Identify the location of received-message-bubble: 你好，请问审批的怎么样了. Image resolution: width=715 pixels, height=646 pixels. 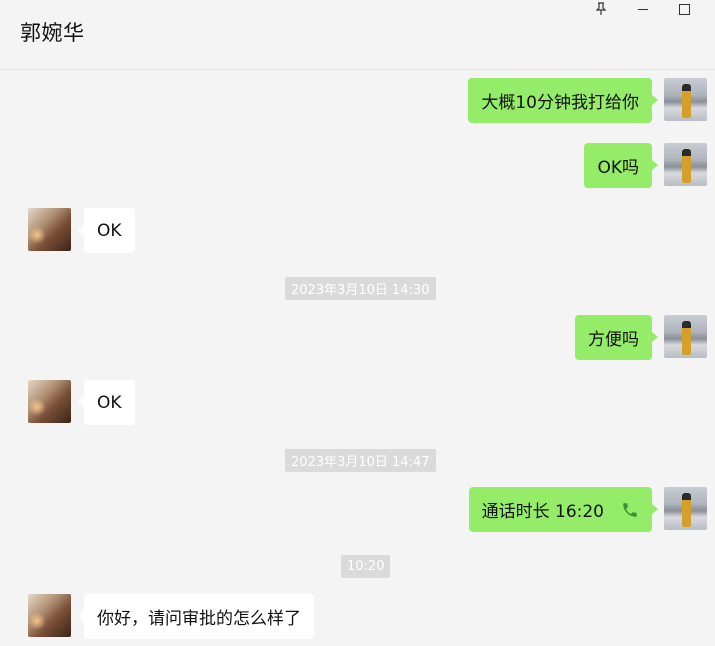
(196, 616).